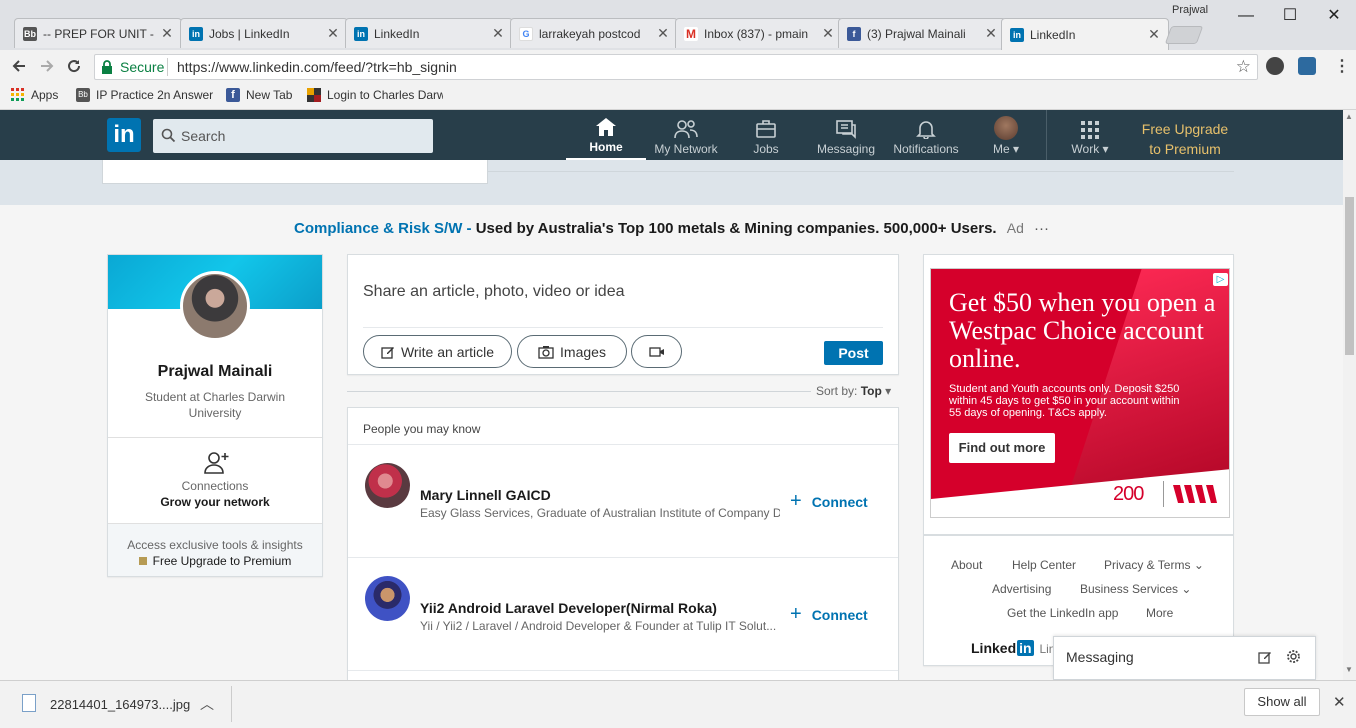  What do you see at coordinates (144, 95) in the screenshot?
I see `bookmark-ip-practice: Bb IP Practice 2n Answer` at bounding box center [144, 95].